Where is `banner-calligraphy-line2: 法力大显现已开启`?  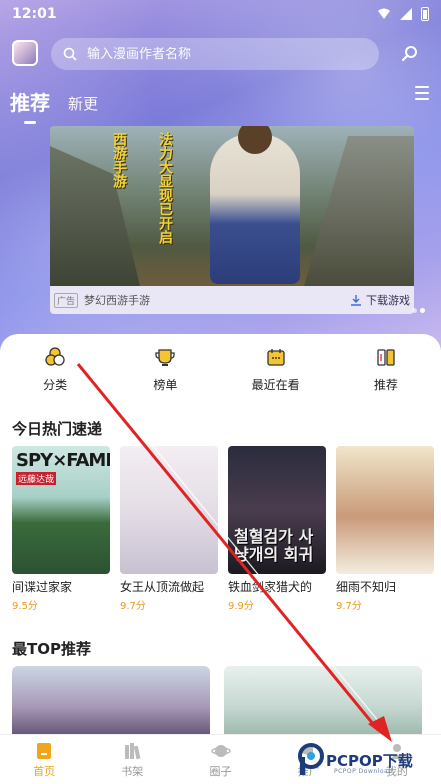 banner-calligraphy-line2: 法力大显现已开启 is located at coordinates (165, 188).